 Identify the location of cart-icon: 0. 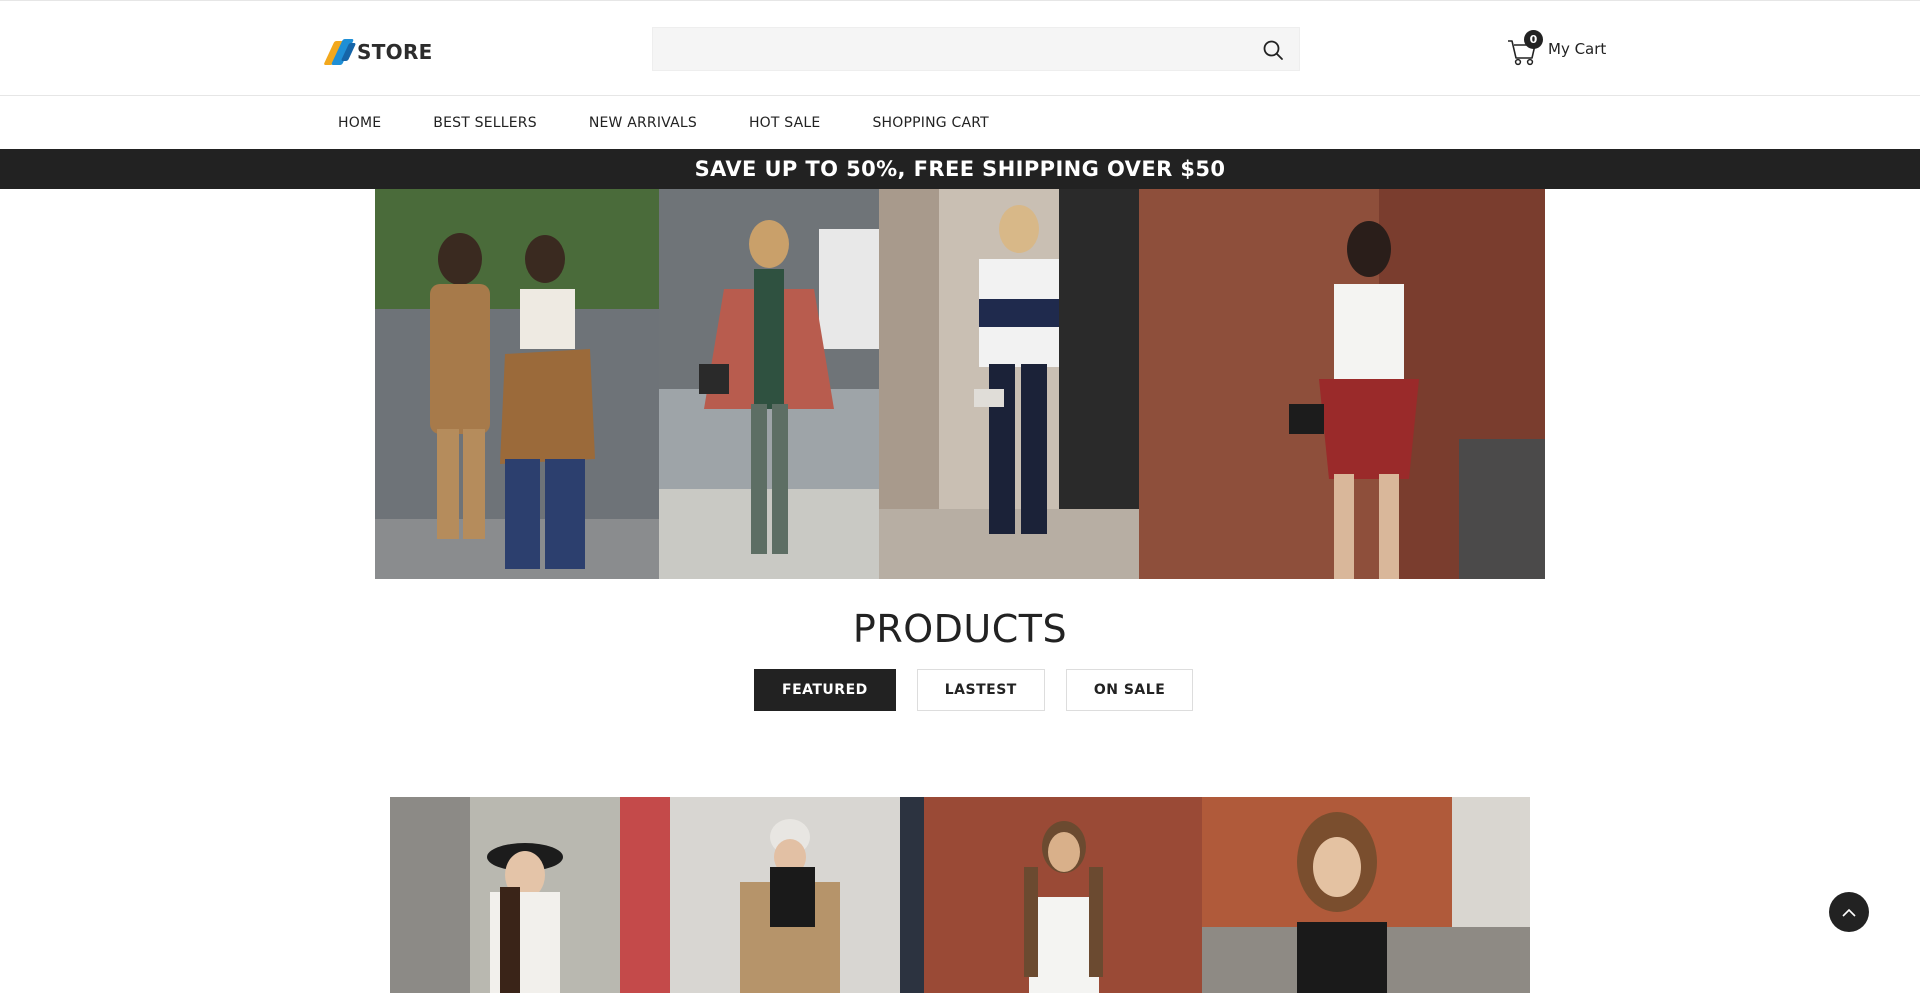
(1524, 48).